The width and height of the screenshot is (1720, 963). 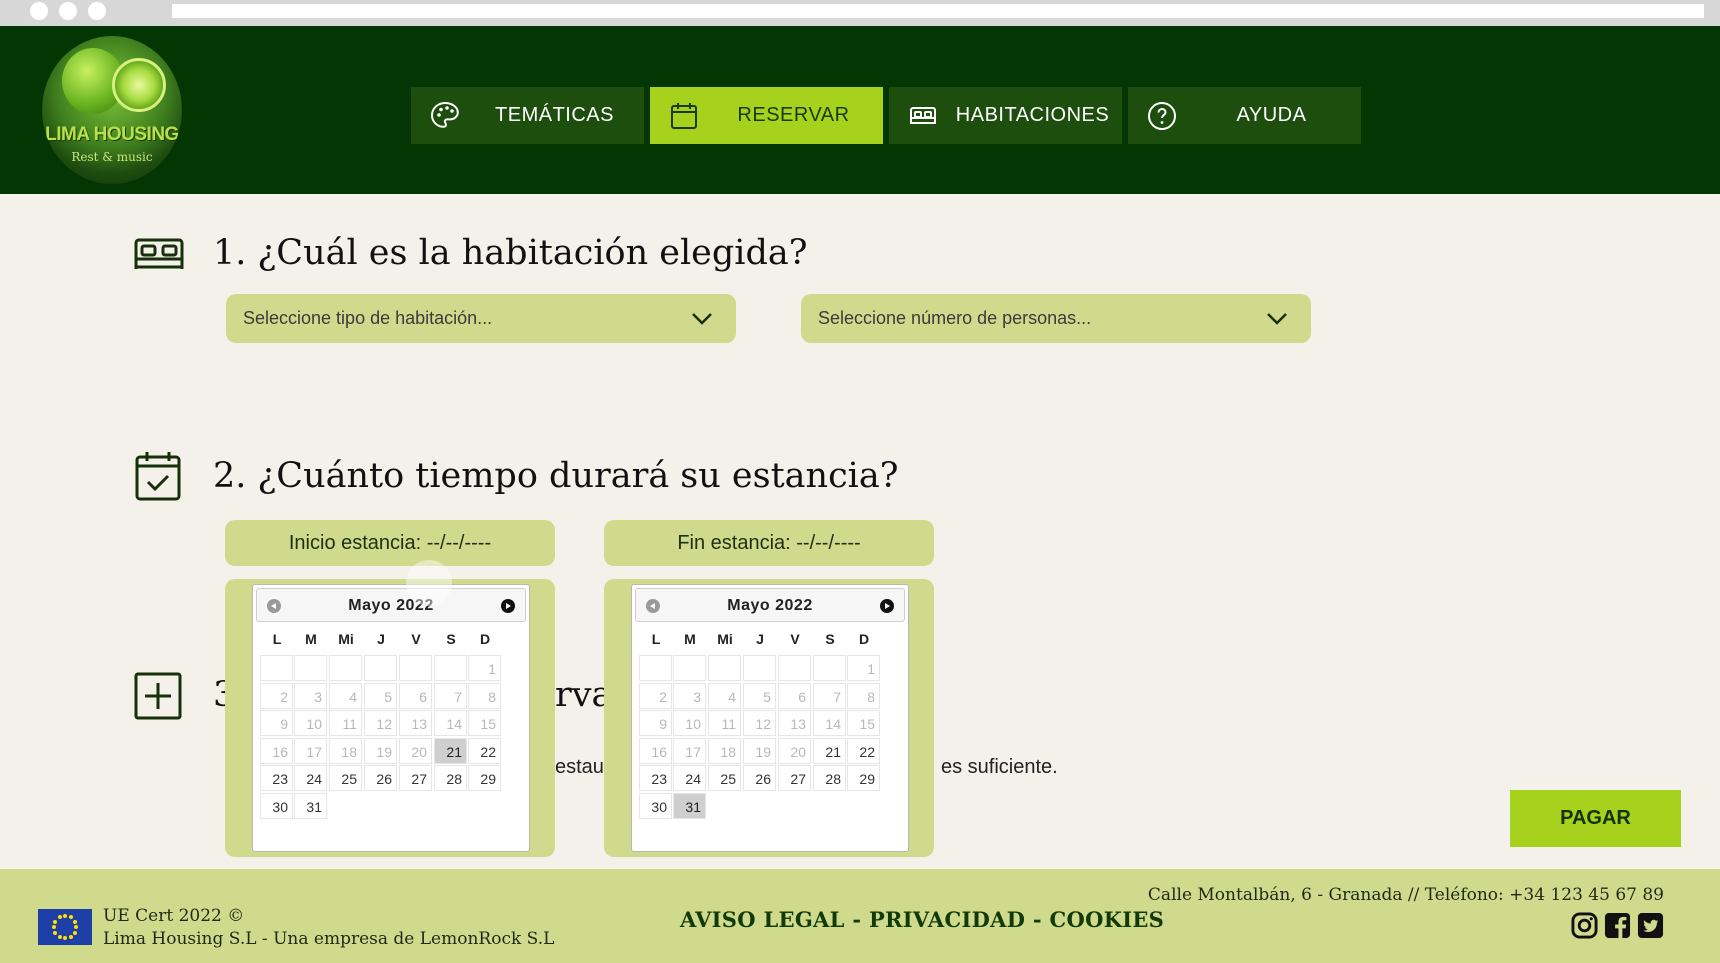 What do you see at coordinates (829, 696) in the screenshot?
I see `calendar-day: 7` at bounding box center [829, 696].